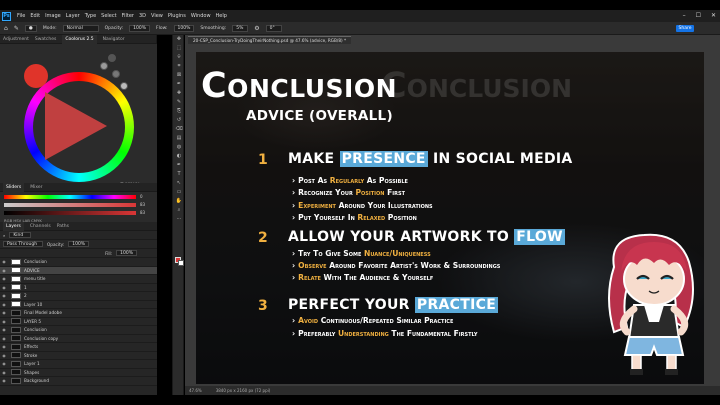 This screenshot has width=720, height=405. Describe the element at coordinates (46, 39) in the screenshot. I see `tab-swatches: Swatches` at that location.